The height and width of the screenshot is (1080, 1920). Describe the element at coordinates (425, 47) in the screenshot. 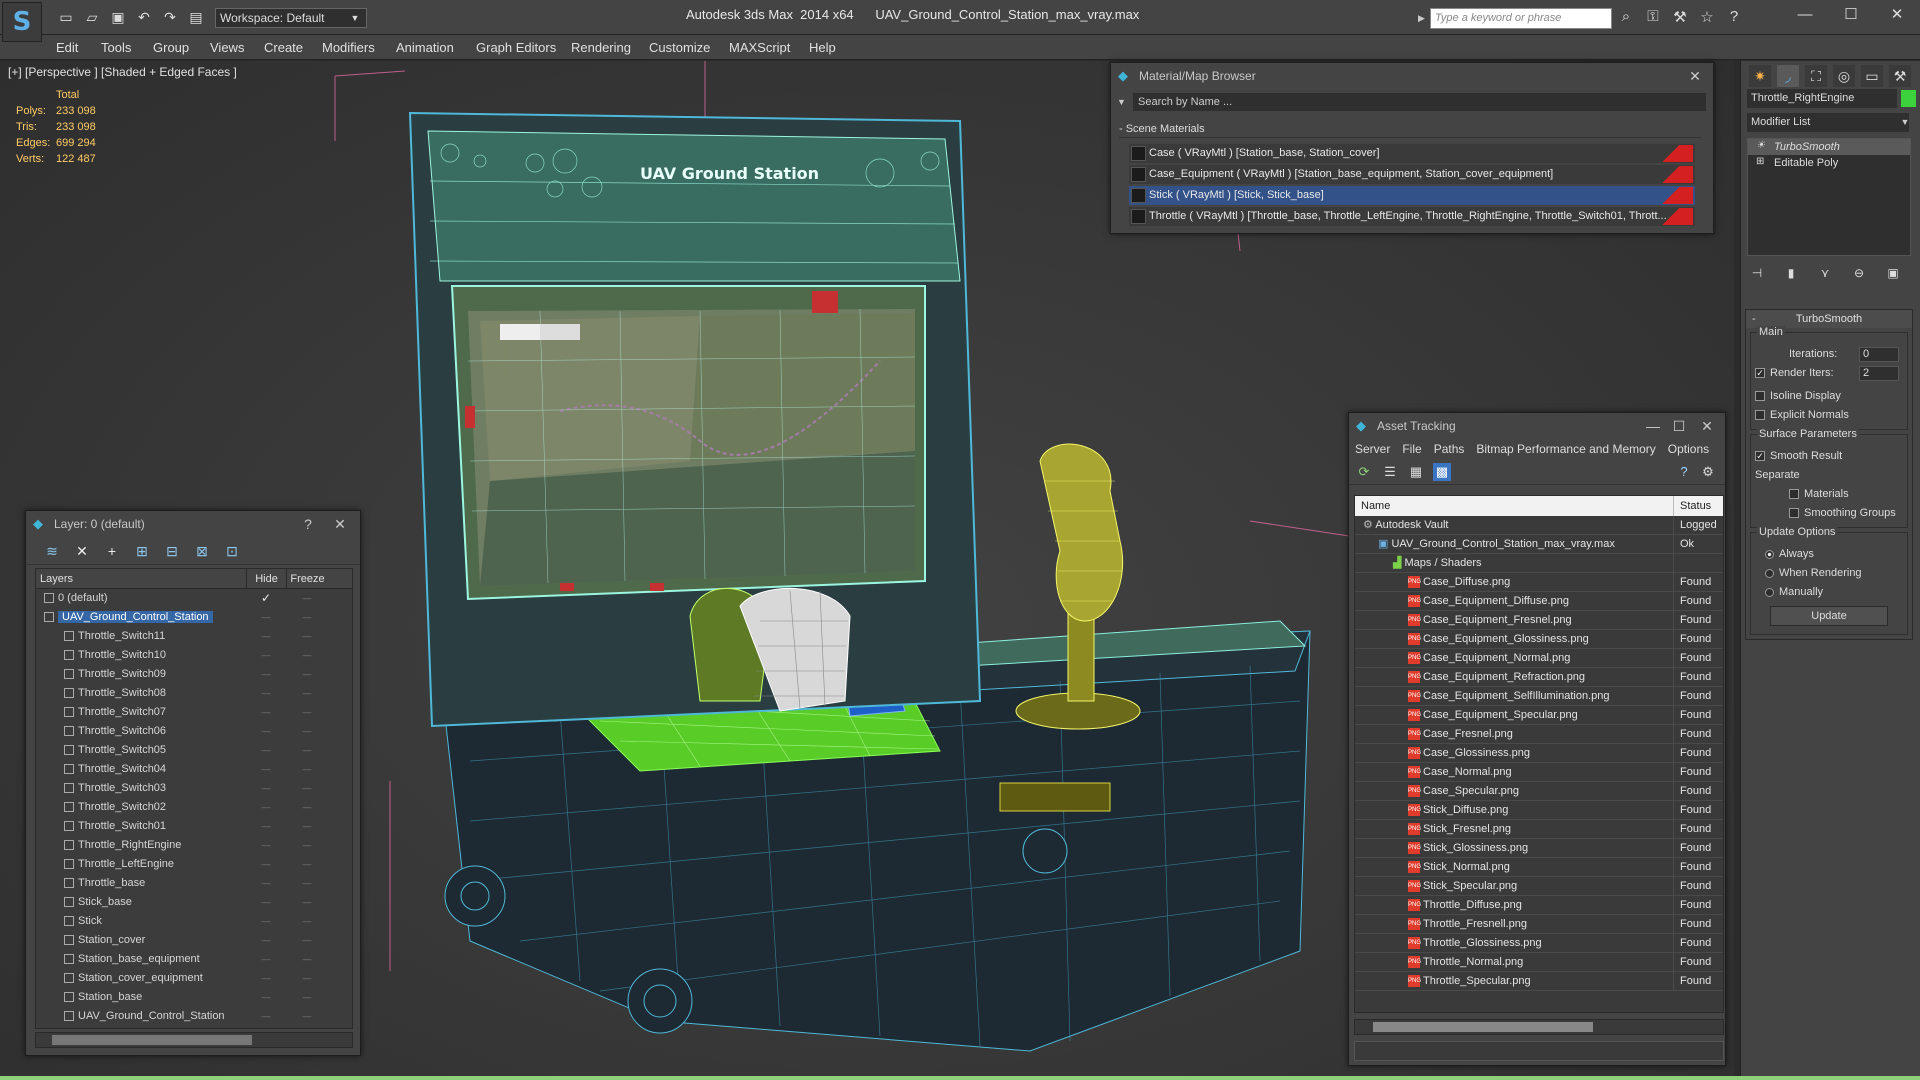

I see `menu-animation: Animation` at that location.